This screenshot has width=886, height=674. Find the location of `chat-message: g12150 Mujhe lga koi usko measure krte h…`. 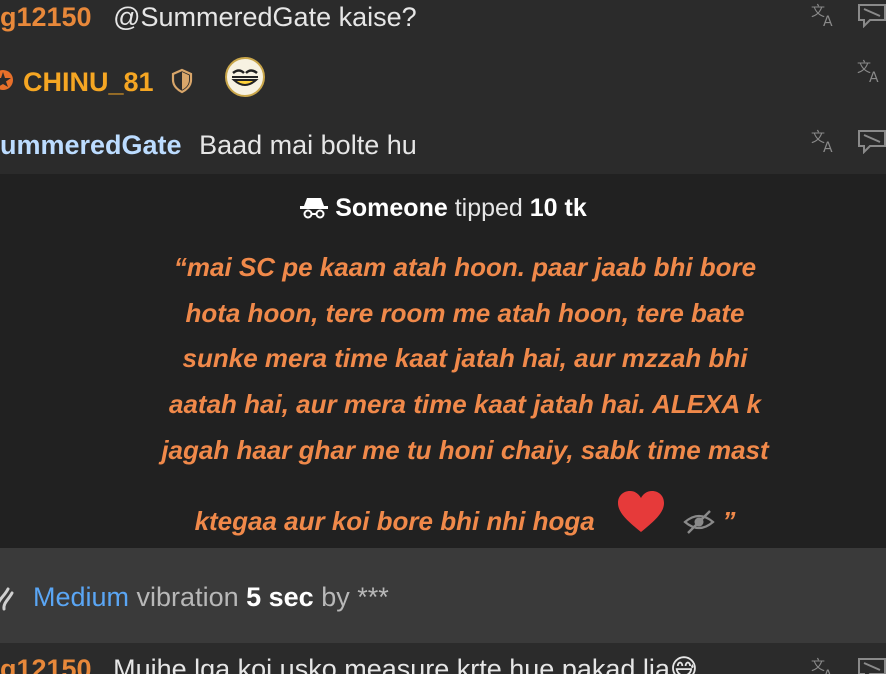

chat-message: g12150 Mujhe lga koi usko measure krte h… is located at coordinates (443, 662).